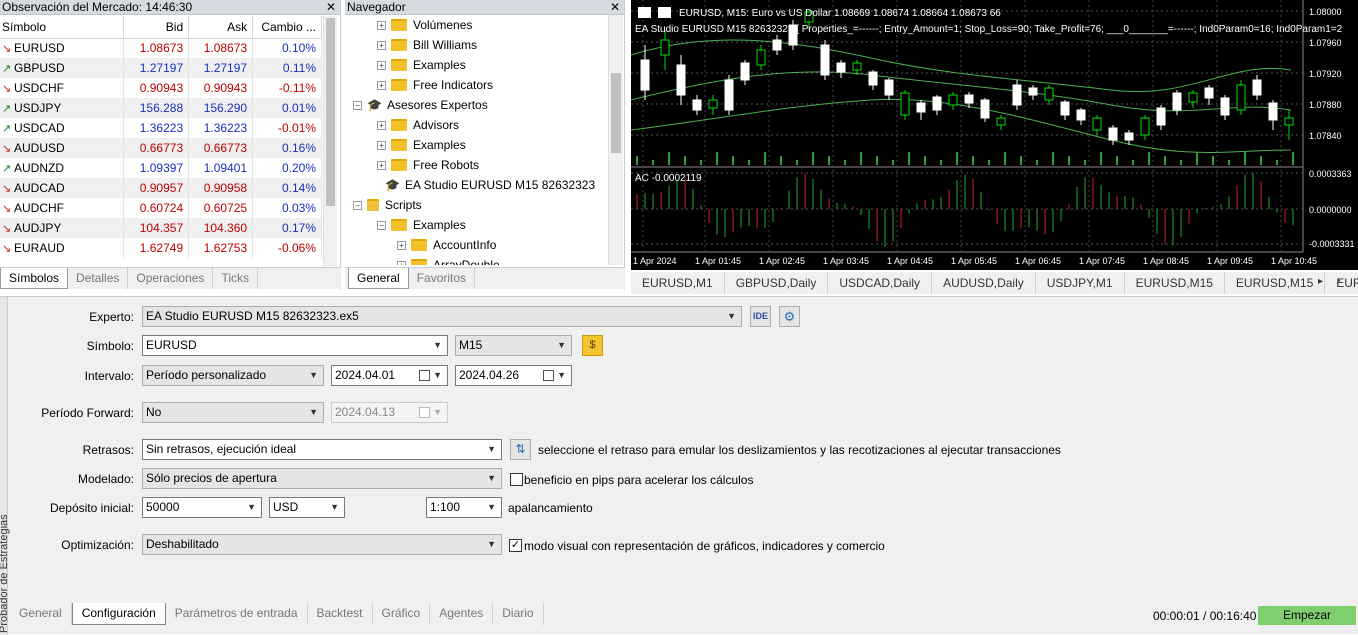 The height and width of the screenshot is (635, 1358). Describe the element at coordinates (322, 449) in the screenshot. I see `delays-select: Sin retrasos, ejecución ideal ▼` at that location.